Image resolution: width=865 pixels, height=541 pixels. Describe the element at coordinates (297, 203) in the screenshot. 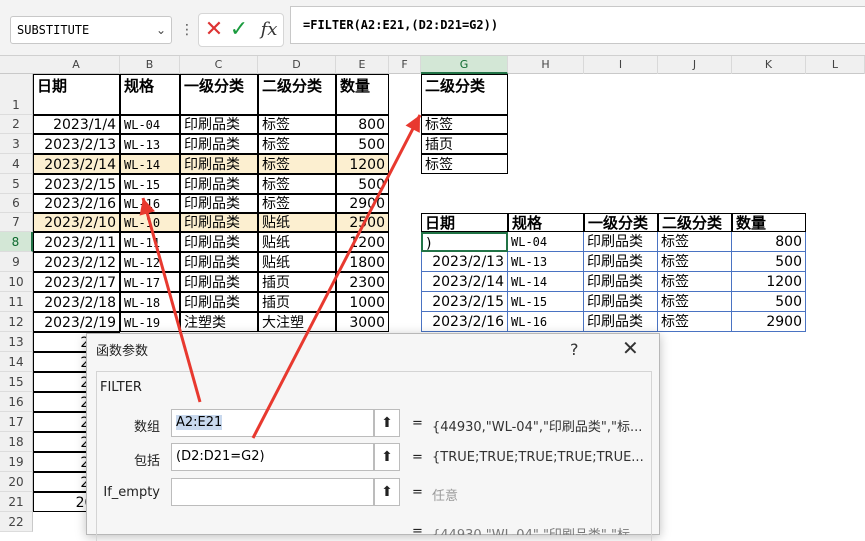

I see `data-cell: 标签` at that location.